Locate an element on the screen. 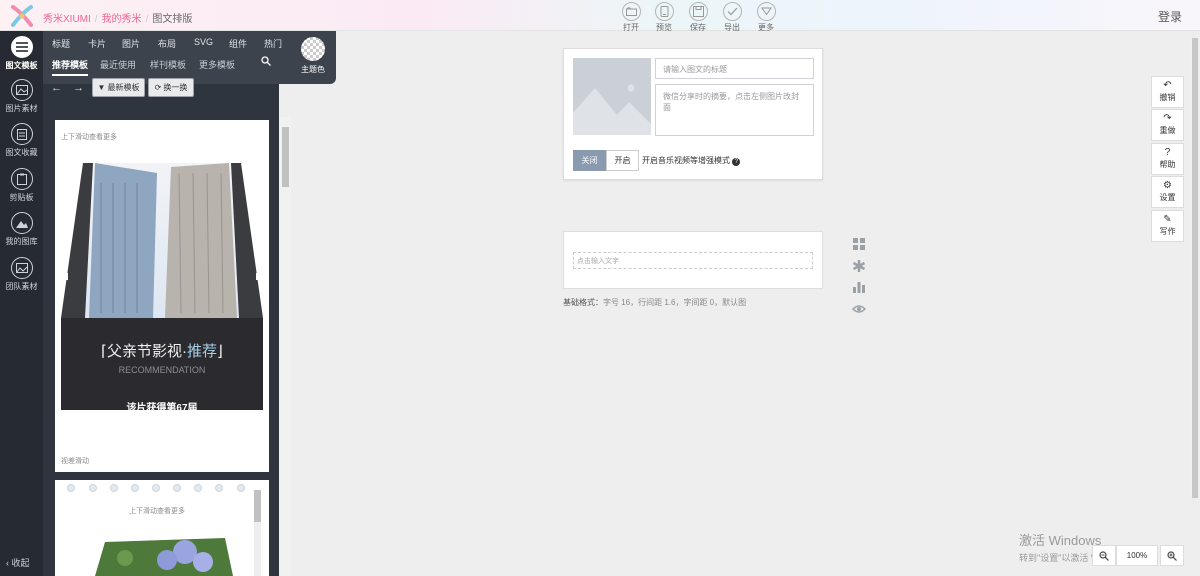 The image size is (1200, 576). settings-label: 设置 is located at coordinates (1167, 197).